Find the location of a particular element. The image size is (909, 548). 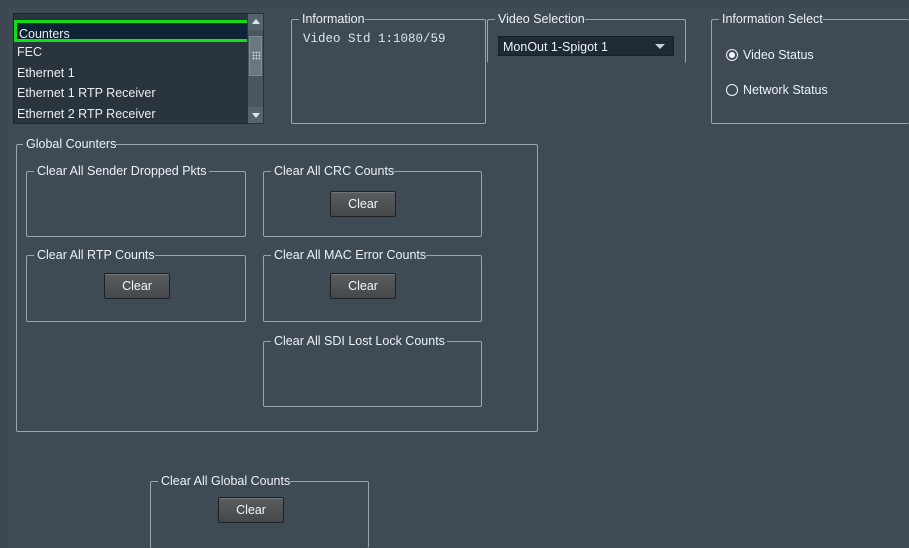

grip-icon is located at coordinates (256, 55).